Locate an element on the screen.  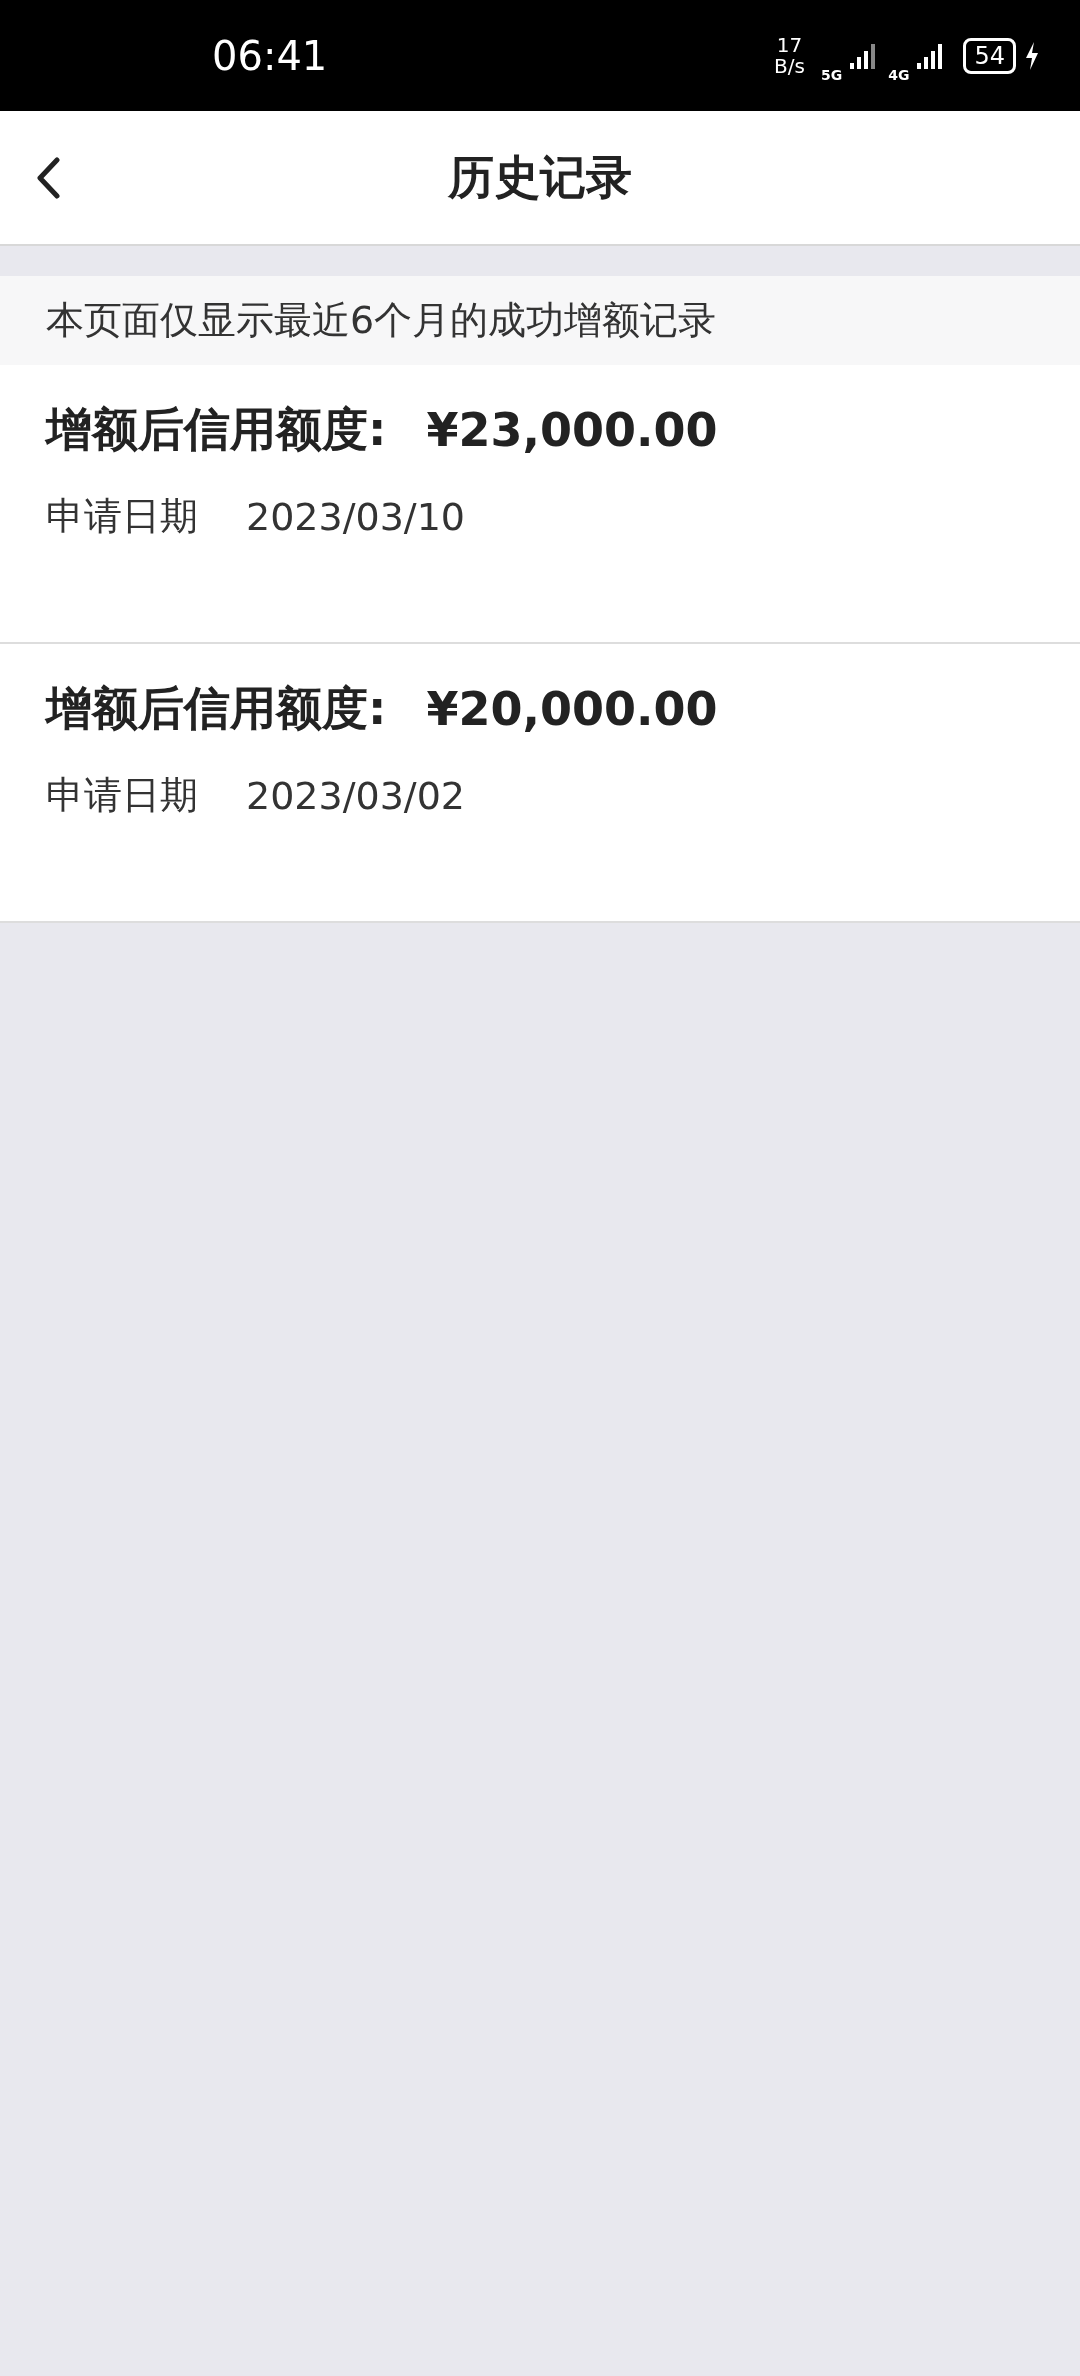
apply-date: 2023/03/02 is located at coordinates (356, 795).